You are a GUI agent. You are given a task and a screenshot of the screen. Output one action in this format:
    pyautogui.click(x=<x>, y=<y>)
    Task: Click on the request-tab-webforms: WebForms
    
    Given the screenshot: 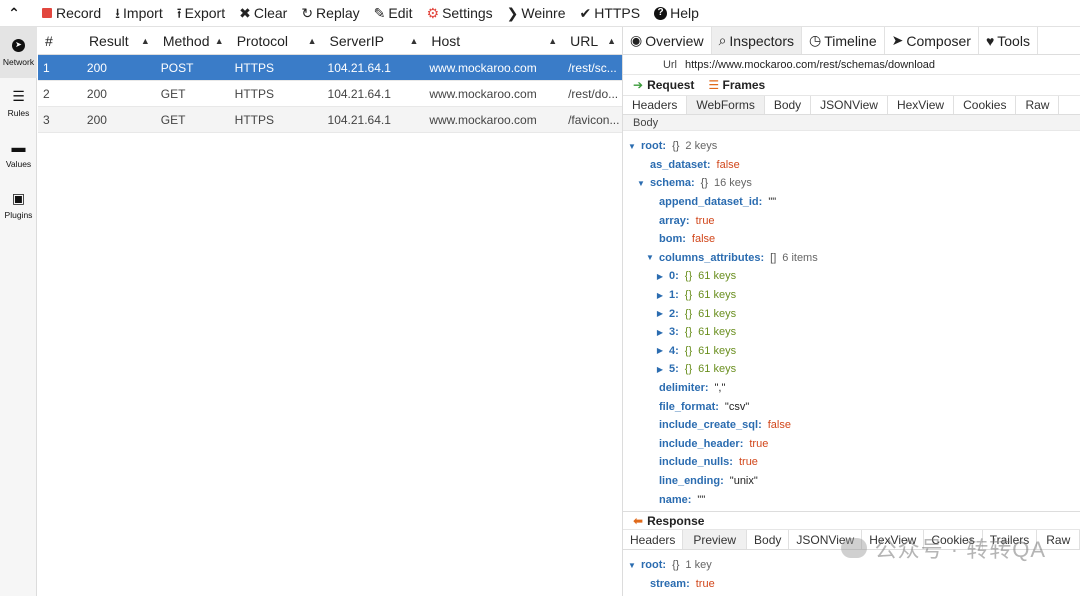 What is the action you would take?
    pyautogui.click(x=726, y=105)
    